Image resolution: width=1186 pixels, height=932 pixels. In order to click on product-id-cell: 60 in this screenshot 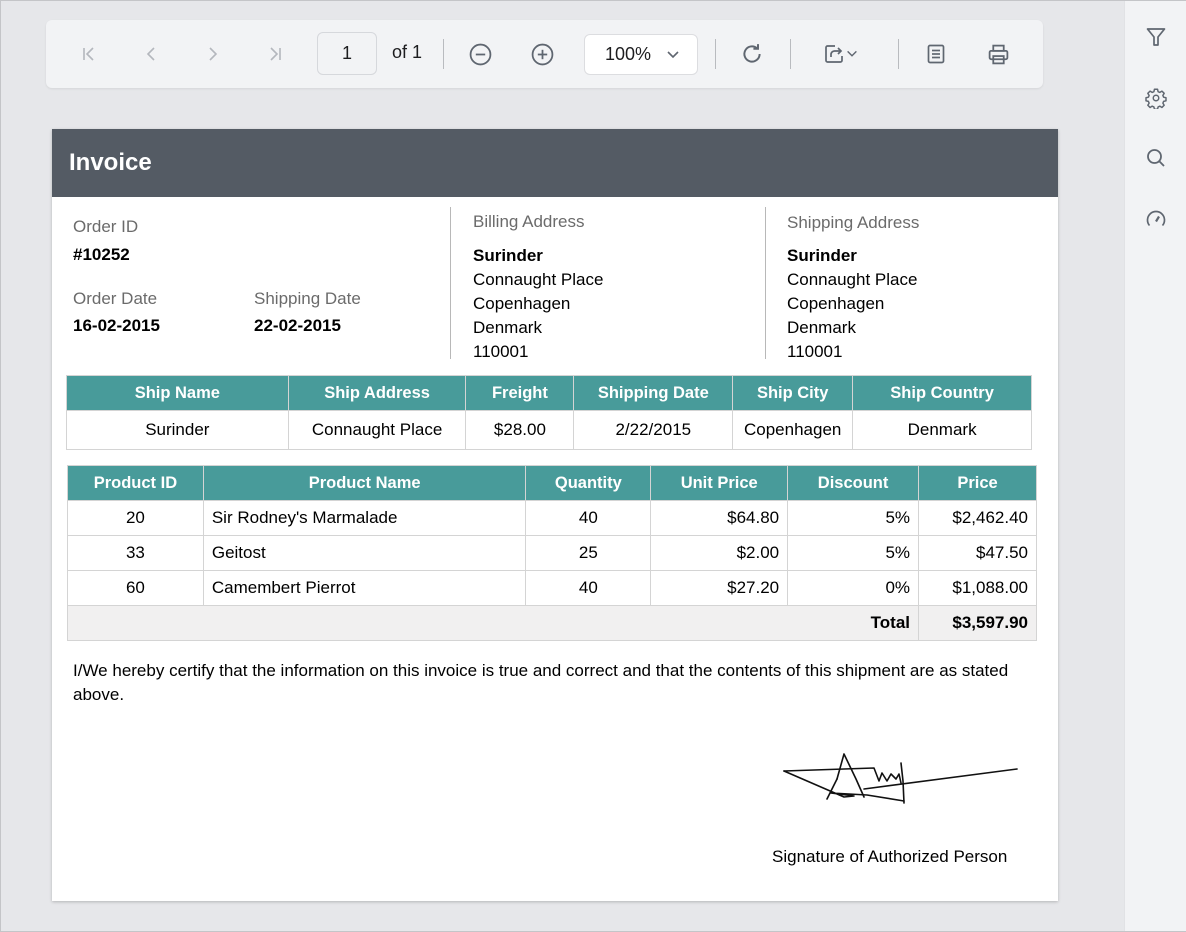, I will do `click(135, 588)`.